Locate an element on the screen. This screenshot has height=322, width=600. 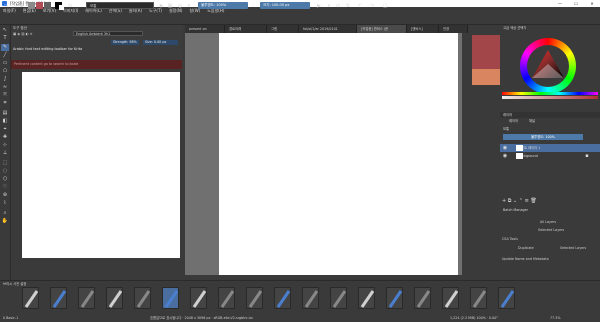
add-layer-icon: + is located at coordinates (504, 201).